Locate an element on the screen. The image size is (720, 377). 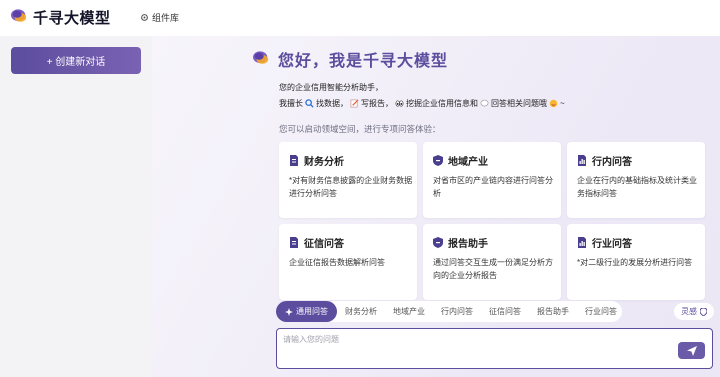
card-credit-qa: 征信问答 企业征信报告数据解析问答 is located at coordinates (348, 262).